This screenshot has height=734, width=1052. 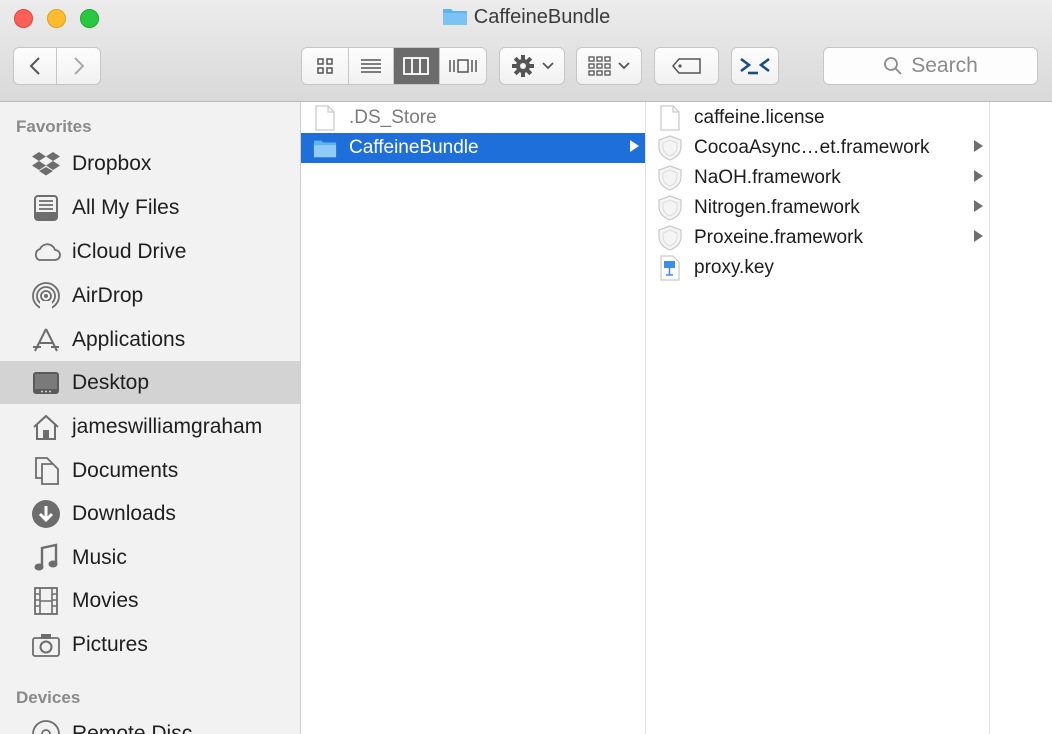 I want to click on file-name: NaOH.framework, so click(x=767, y=177).